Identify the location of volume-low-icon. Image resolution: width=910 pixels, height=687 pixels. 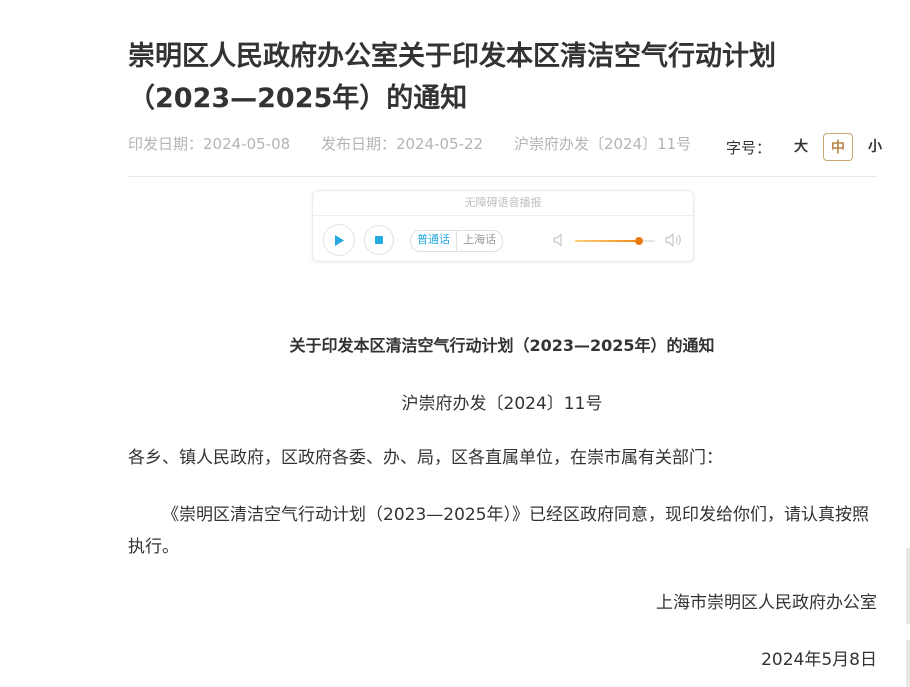
(559, 240).